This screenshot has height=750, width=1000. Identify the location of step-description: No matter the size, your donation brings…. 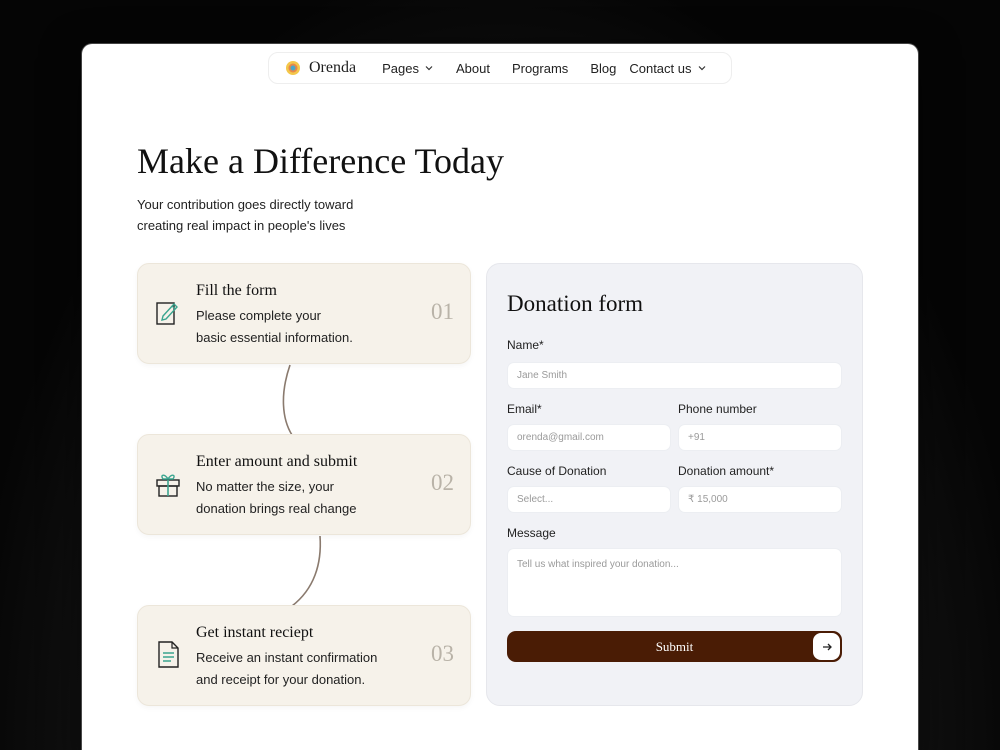
(296, 498).